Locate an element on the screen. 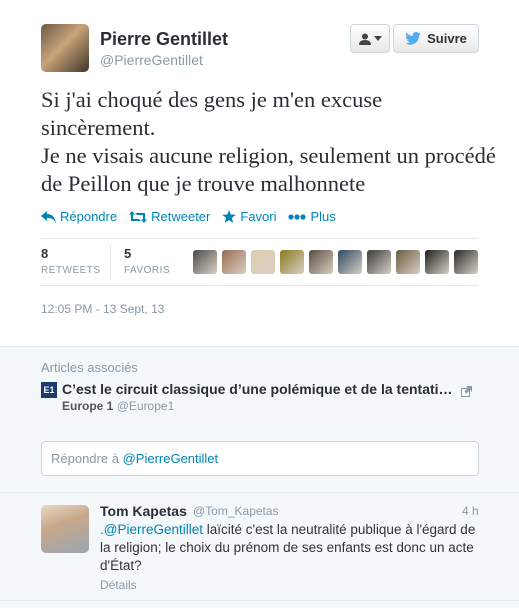 The height and width of the screenshot is (608, 519). related-article-source: Europe 1 @Europe1 is located at coordinates (118, 406).